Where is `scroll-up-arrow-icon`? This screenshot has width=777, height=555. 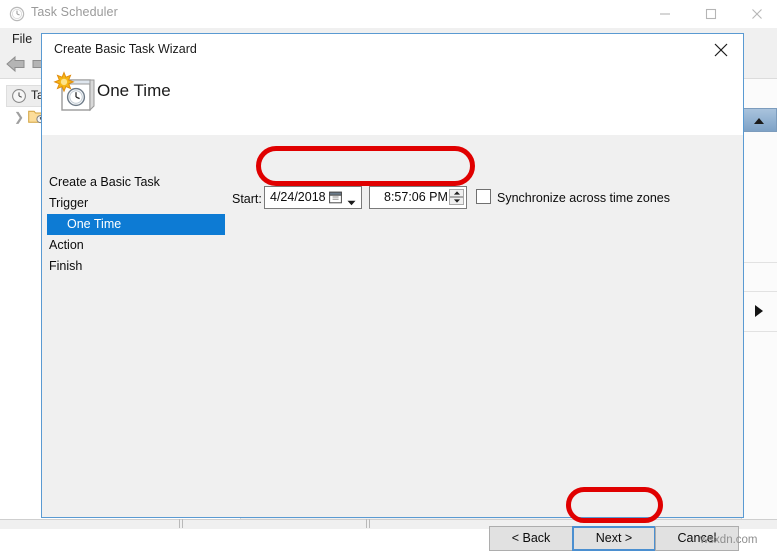
scroll-up-arrow-icon is located at coordinates (759, 120).